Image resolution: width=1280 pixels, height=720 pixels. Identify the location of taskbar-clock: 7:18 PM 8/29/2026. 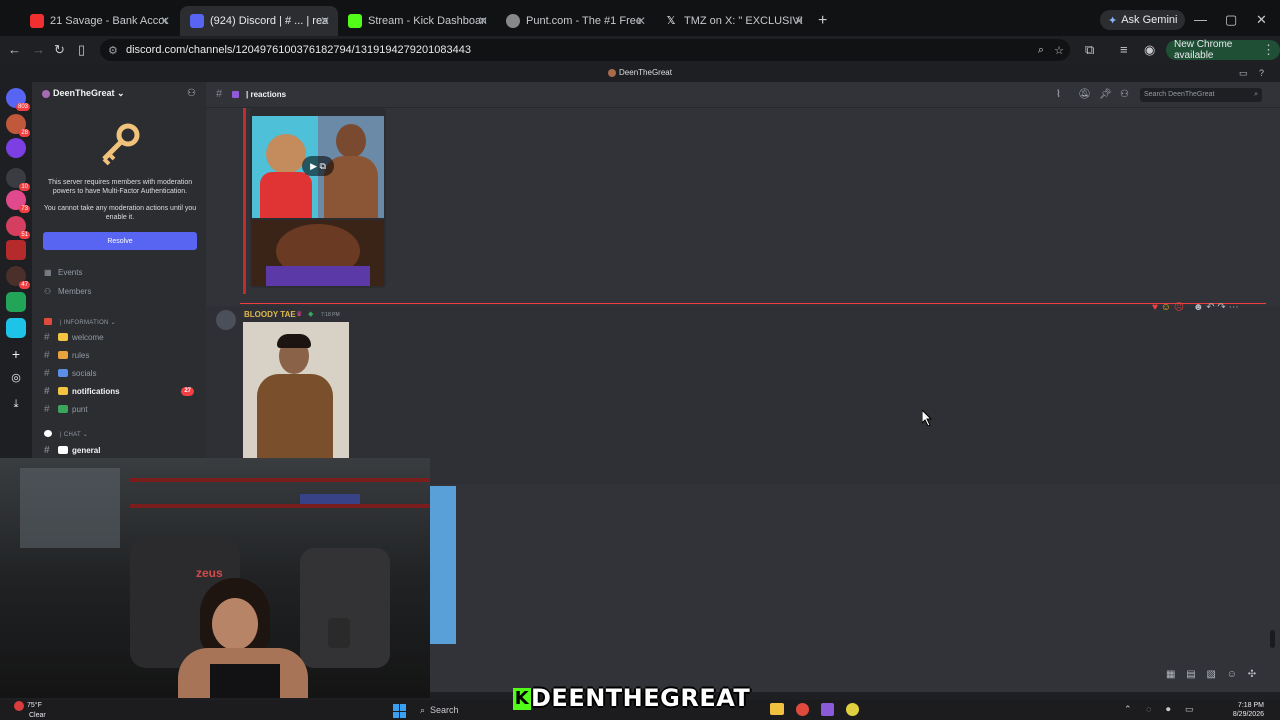
(1244, 710).